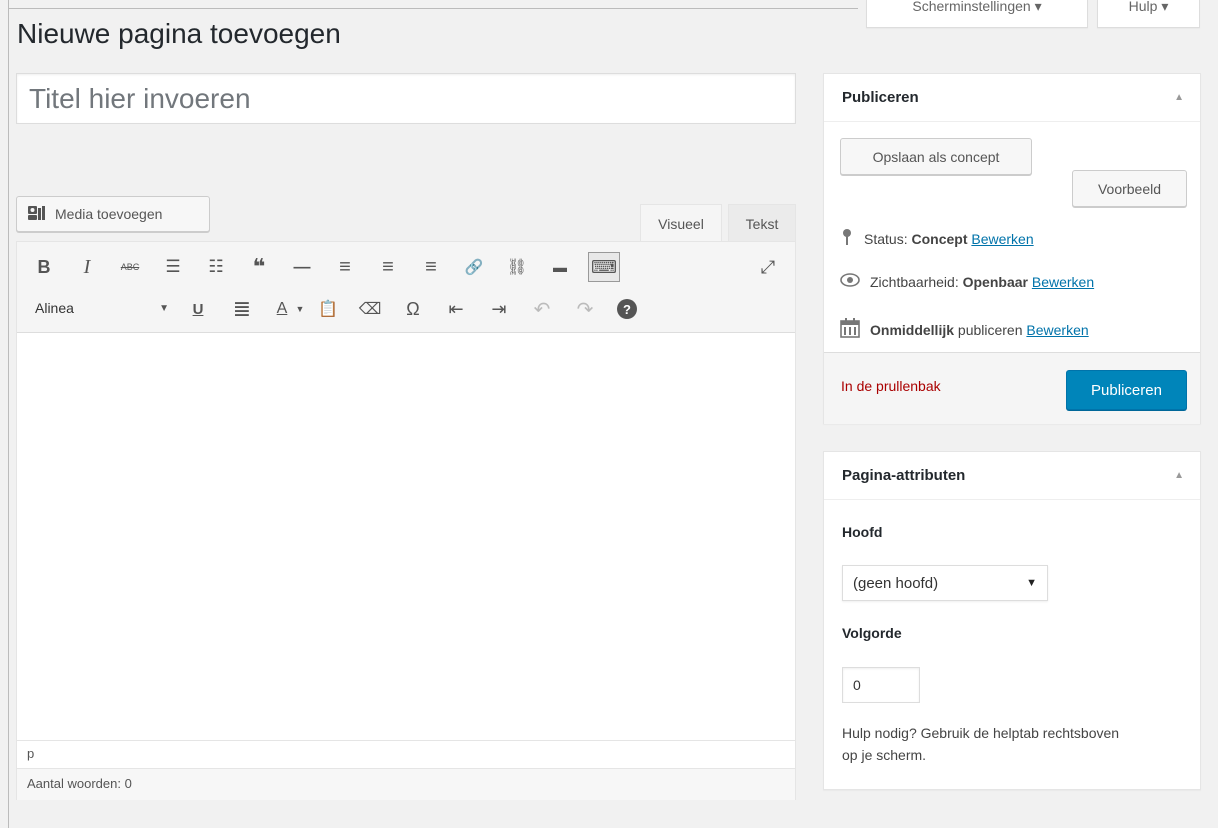 The width and height of the screenshot is (1218, 828). I want to click on align-center-icon: ≡, so click(388, 267).